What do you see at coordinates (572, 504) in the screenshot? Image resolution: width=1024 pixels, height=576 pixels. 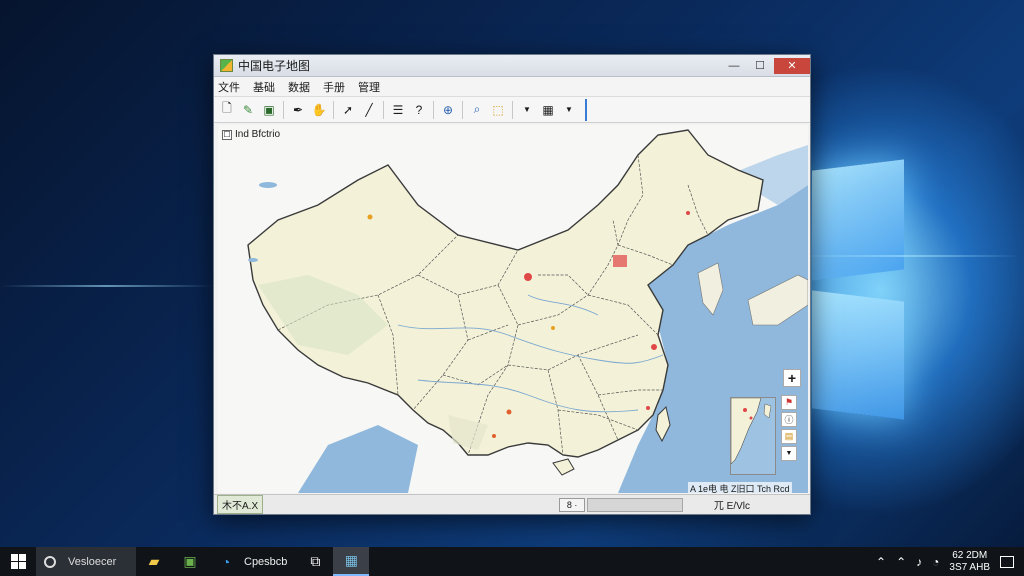 I see `status-page-box: 8 ·` at bounding box center [572, 504].